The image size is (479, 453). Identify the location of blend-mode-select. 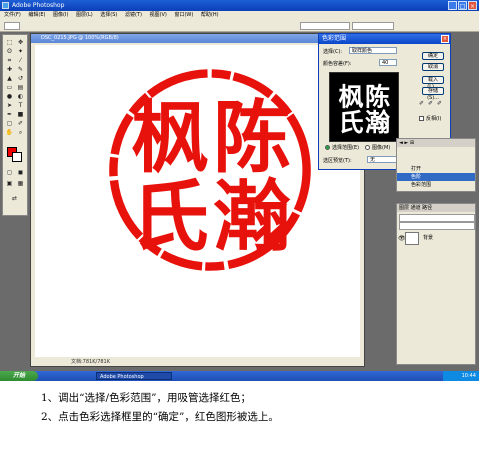
(437, 218).